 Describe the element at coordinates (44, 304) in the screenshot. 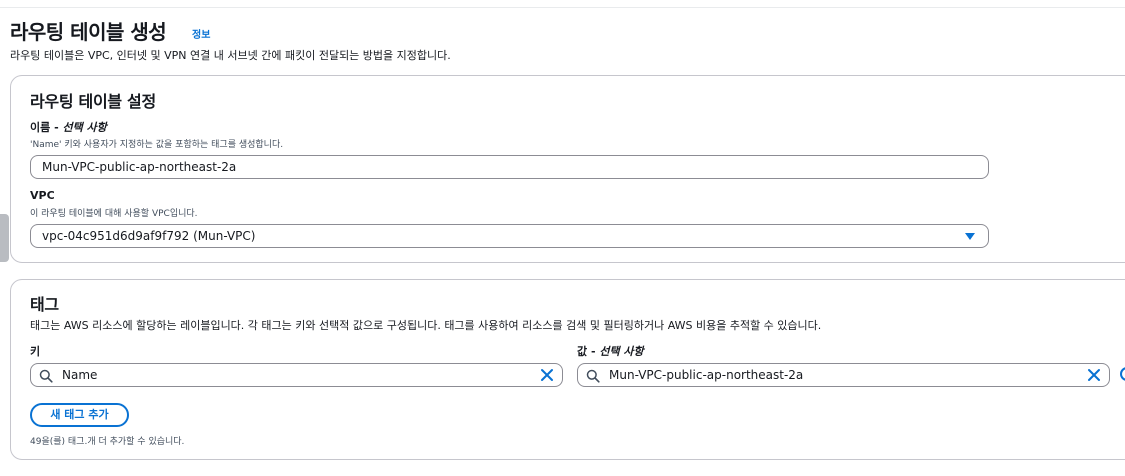

I see `tags-title: 태그` at that location.